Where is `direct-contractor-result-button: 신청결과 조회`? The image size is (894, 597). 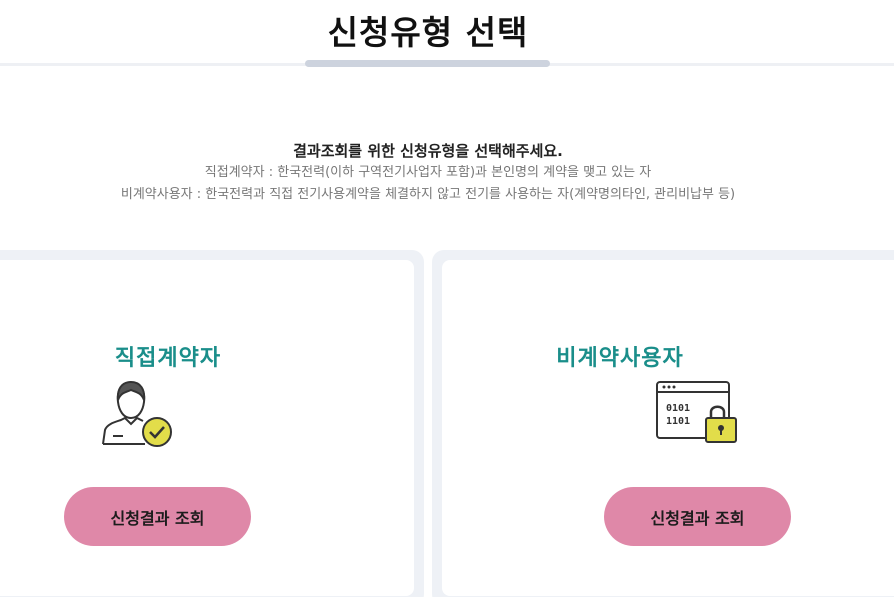 direct-contractor-result-button: 신청결과 조회 is located at coordinates (157, 516).